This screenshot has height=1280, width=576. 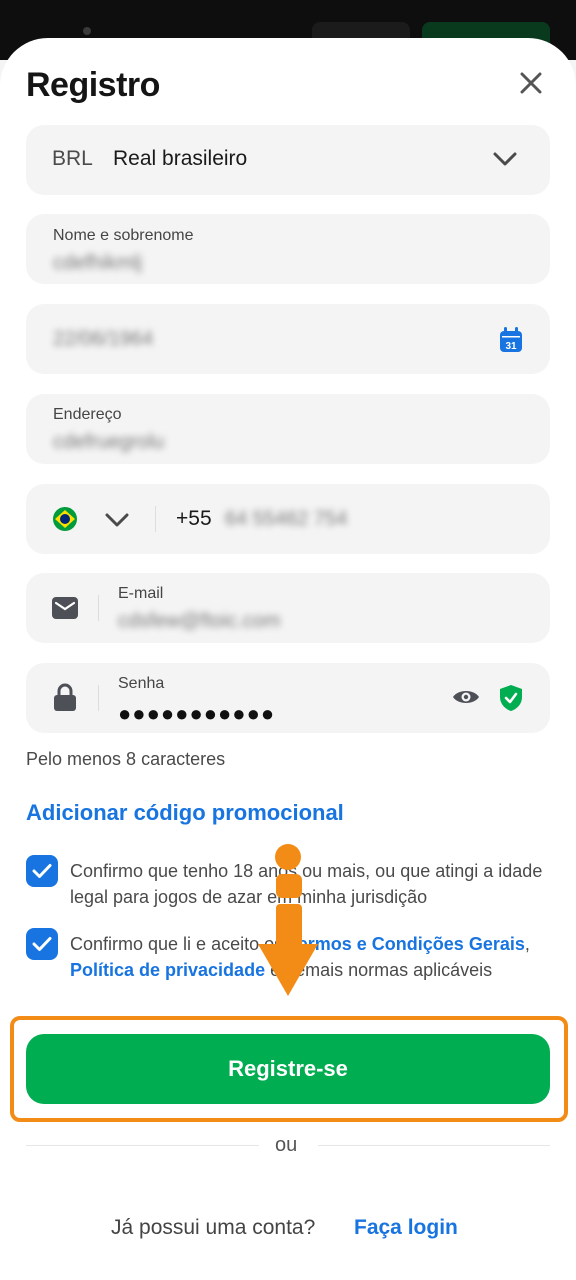 What do you see at coordinates (93, 85) in the screenshot?
I see `page-title: Registro` at bounding box center [93, 85].